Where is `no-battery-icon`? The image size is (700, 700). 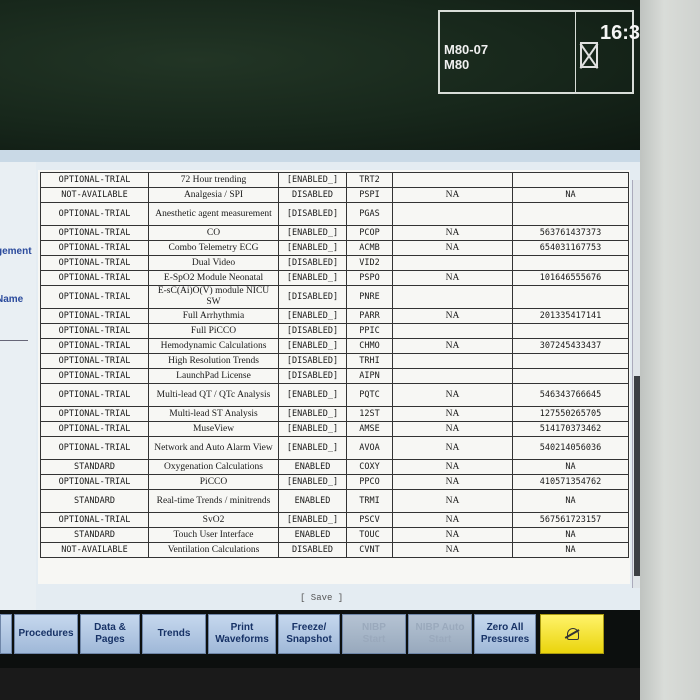 no-battery-icon is located at coordinates (589, 55).